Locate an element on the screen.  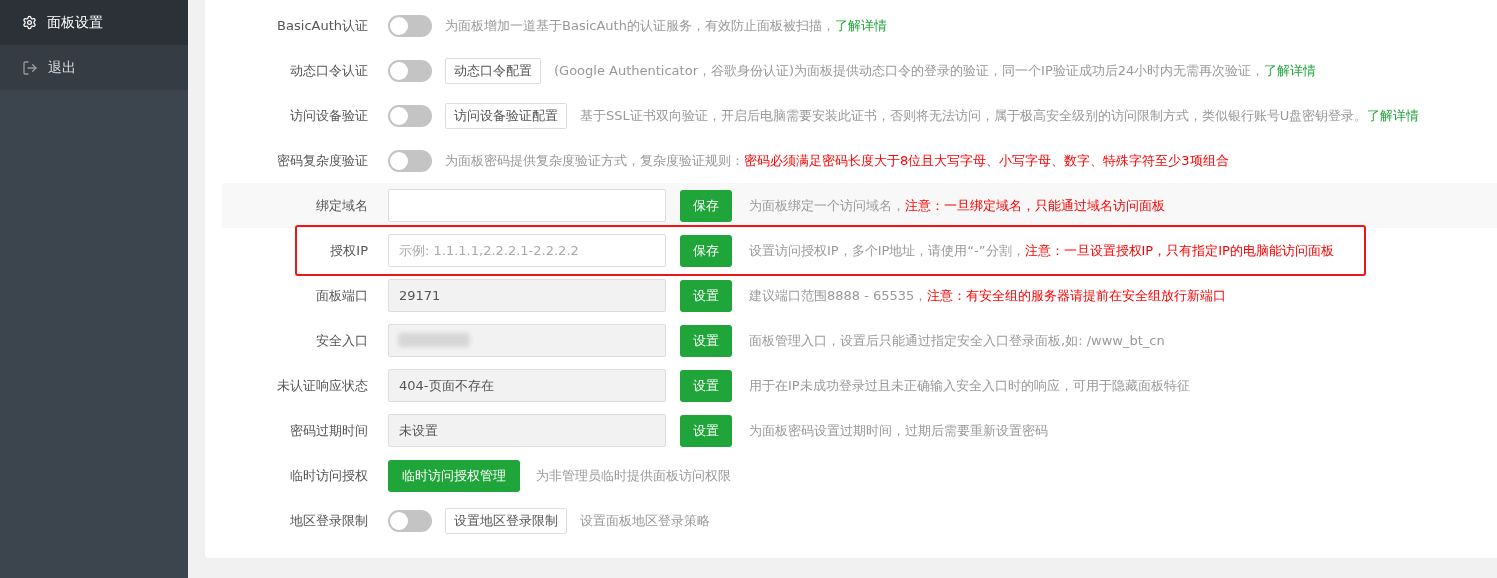
setting-description: 设置面板地区登录策略 is located at coordinates (645, 520).